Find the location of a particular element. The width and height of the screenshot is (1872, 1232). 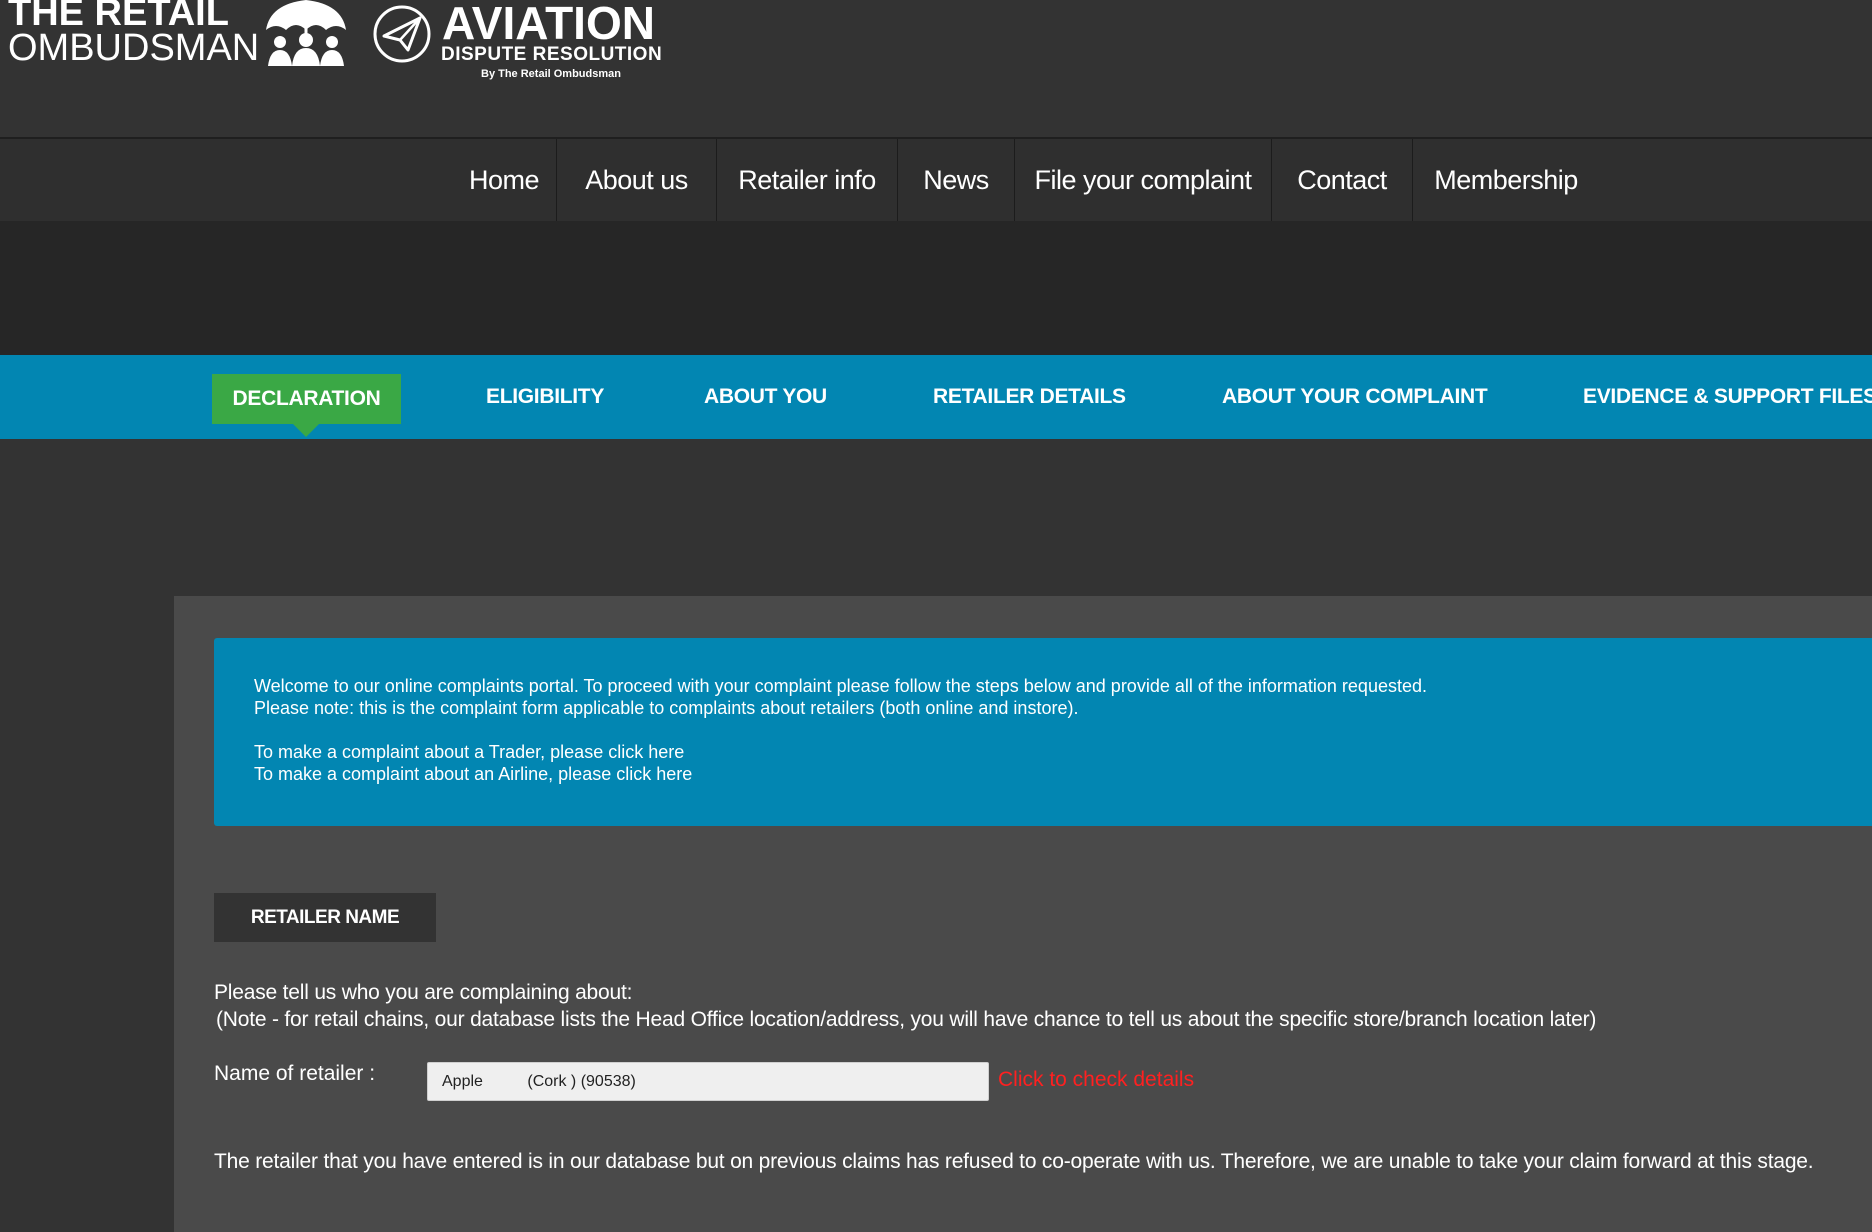

step-evidence-support-files: EVIDENCE & SUPPORT FILES is located at coordinates (1727, 397).